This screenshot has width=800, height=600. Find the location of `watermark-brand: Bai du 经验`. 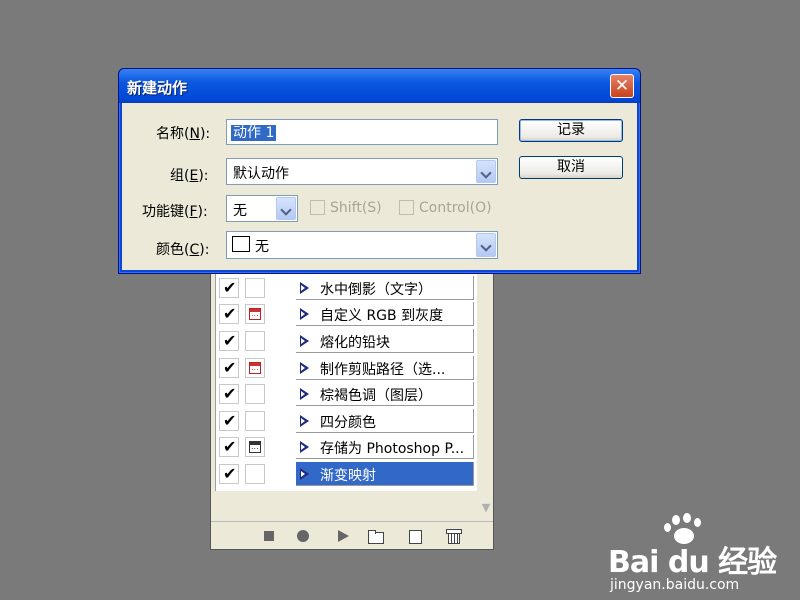

watermark-brand: Bai du 经验 is located at coordinates (692, 562).